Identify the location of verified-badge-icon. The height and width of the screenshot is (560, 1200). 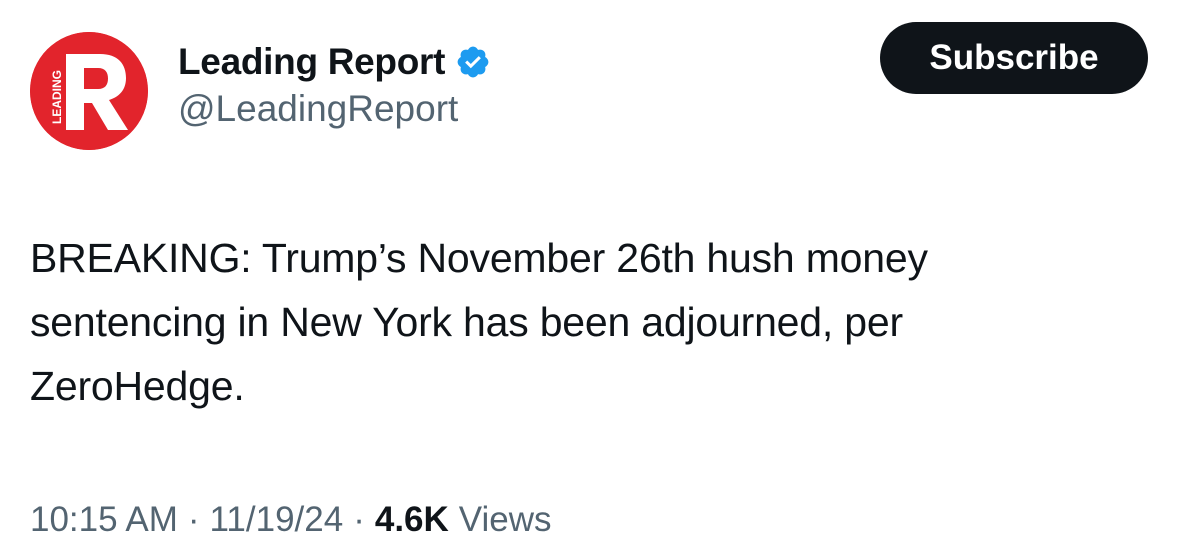
(473, 62).